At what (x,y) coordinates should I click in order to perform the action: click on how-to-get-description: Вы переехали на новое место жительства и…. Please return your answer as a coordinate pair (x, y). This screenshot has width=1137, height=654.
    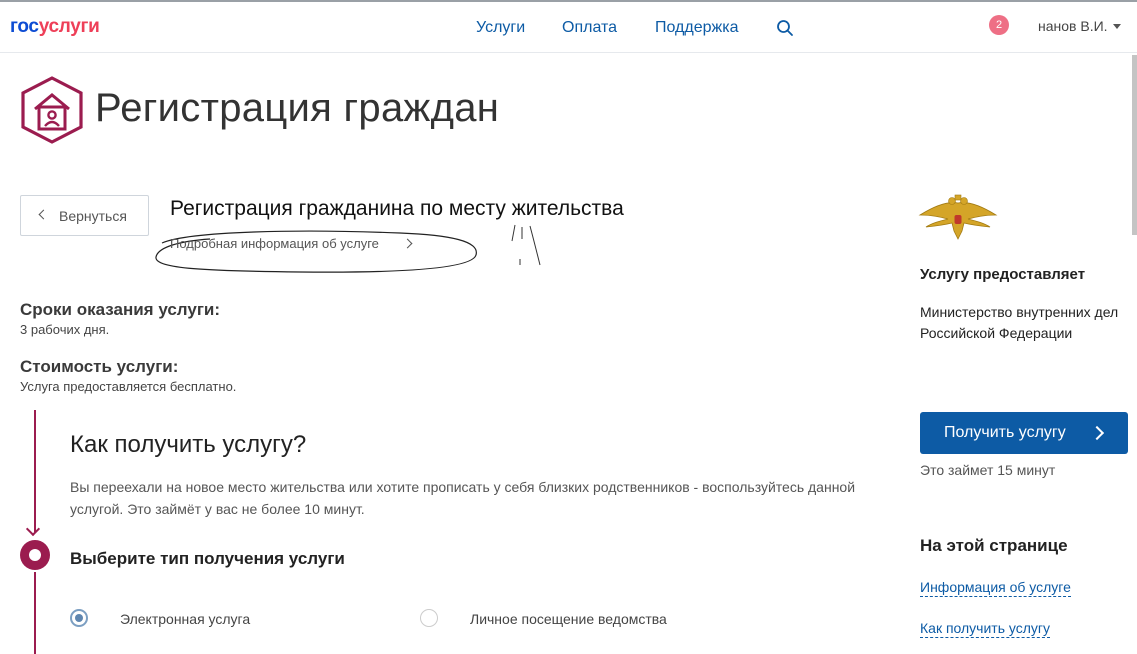
    Looking at the image, I should click on (463, 498).